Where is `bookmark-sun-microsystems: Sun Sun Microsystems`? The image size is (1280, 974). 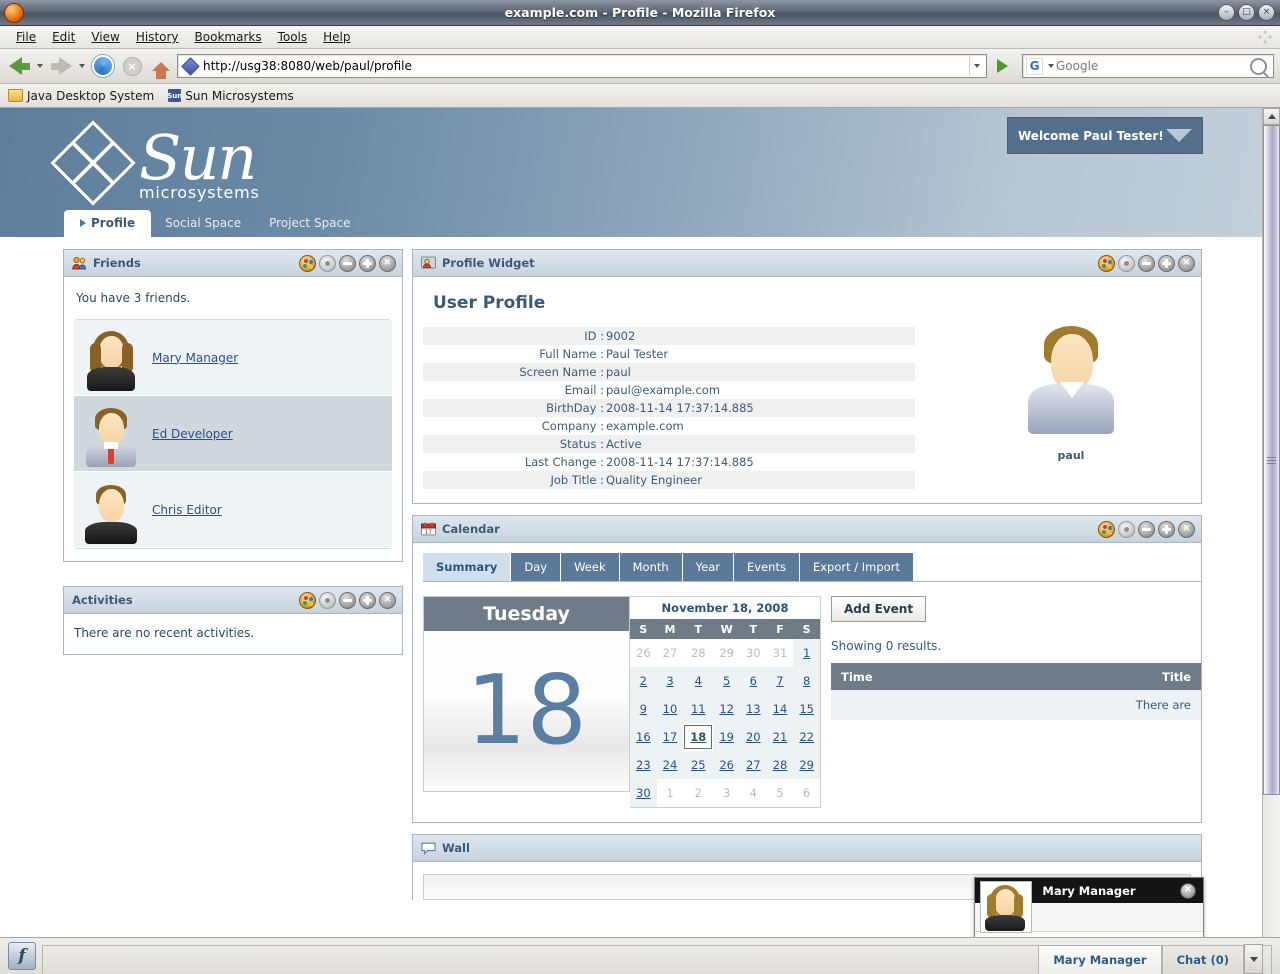
bookmark-sun-microsystems: Sun Sun Microsystems is located at coordinates (230, 96).